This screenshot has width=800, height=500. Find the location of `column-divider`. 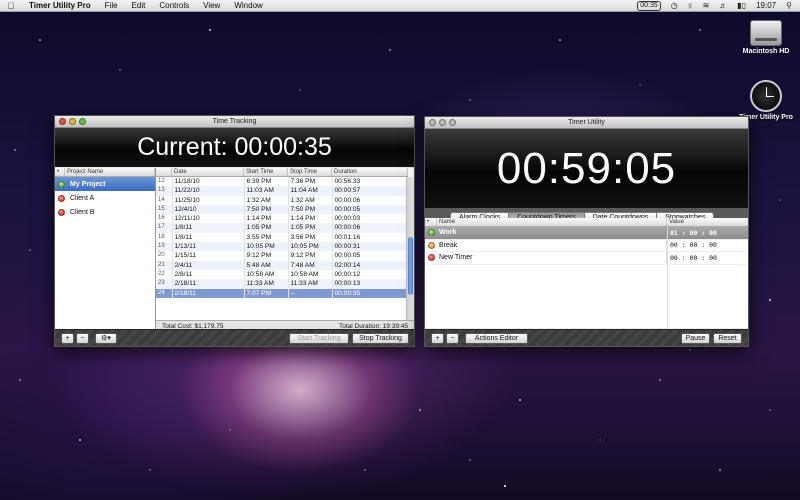

column-divider is located at coordinates (667, 277).